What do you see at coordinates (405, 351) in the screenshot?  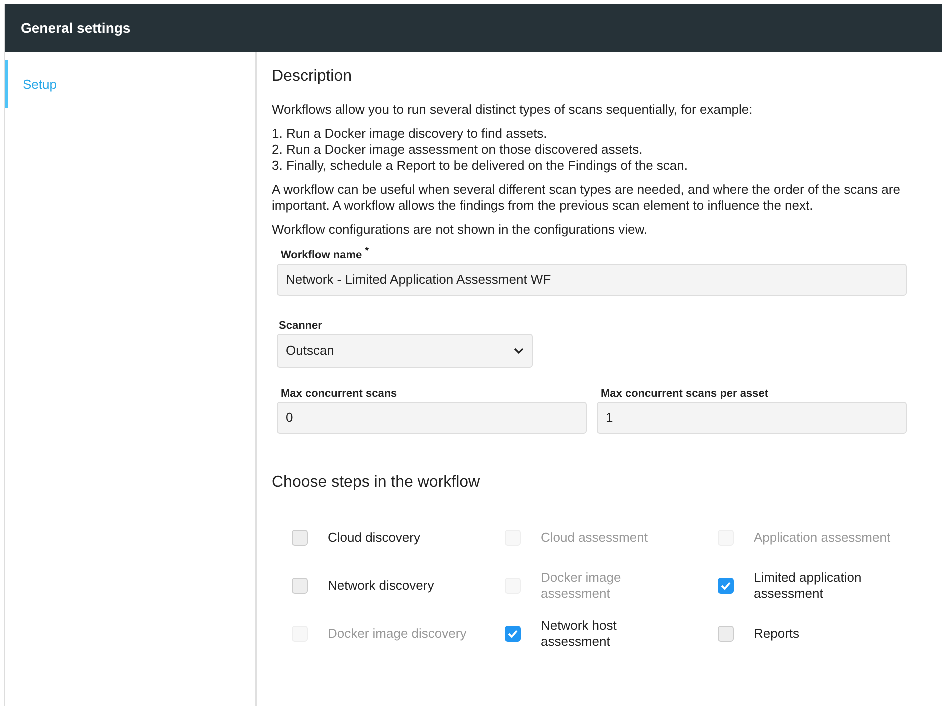 I see `scanner-select: Outscan` at bounding box center [405, 351].